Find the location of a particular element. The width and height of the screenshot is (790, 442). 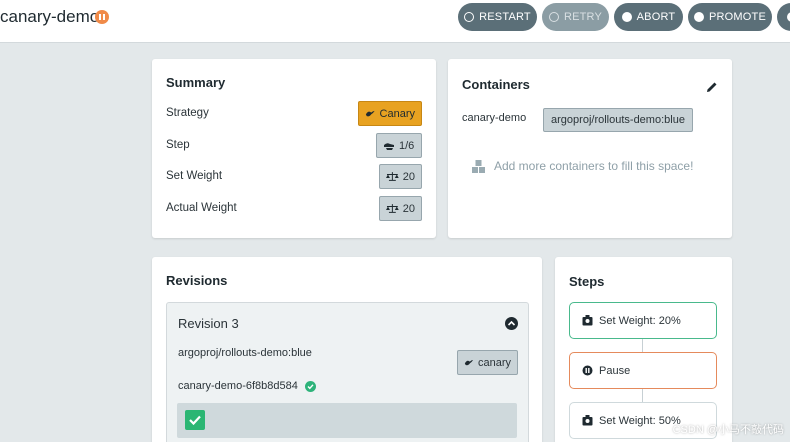

watermark-text: CSDN @小马不敲代码 is located at coordinates (728, 430).